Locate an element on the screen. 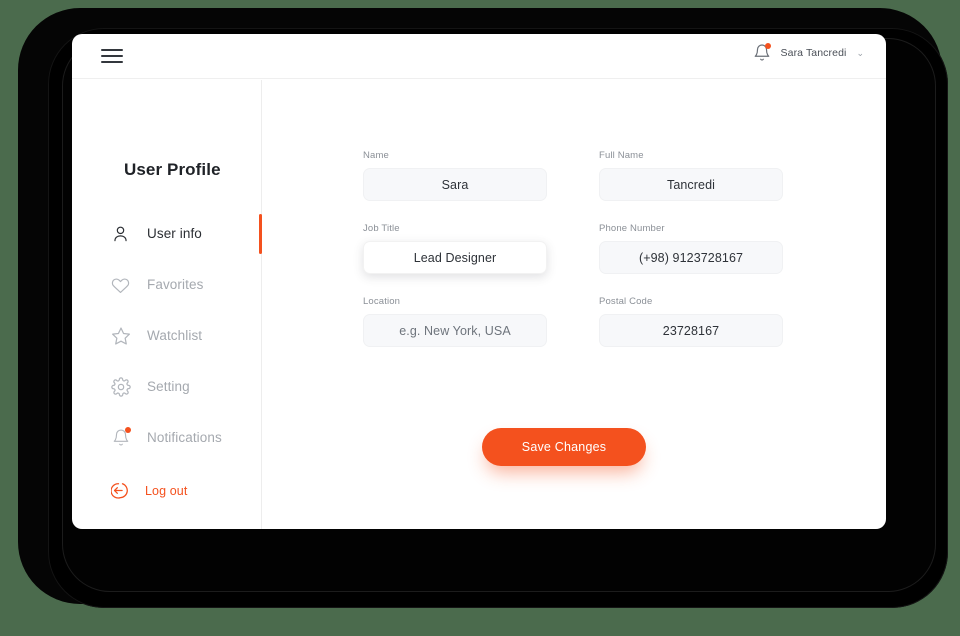 Image resolution: width=960 pixels, height=636 pixels. field-postal-code: Postal Code 23728167 is located at coordinates (691, 321).